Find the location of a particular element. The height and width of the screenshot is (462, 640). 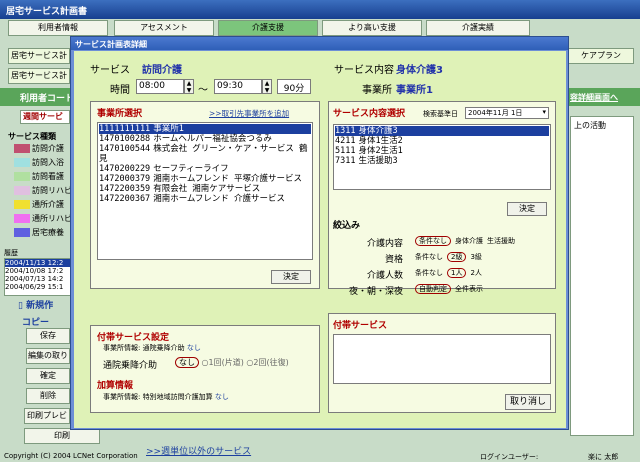

filter-option: 3級 is located at coordinates (475, 257).